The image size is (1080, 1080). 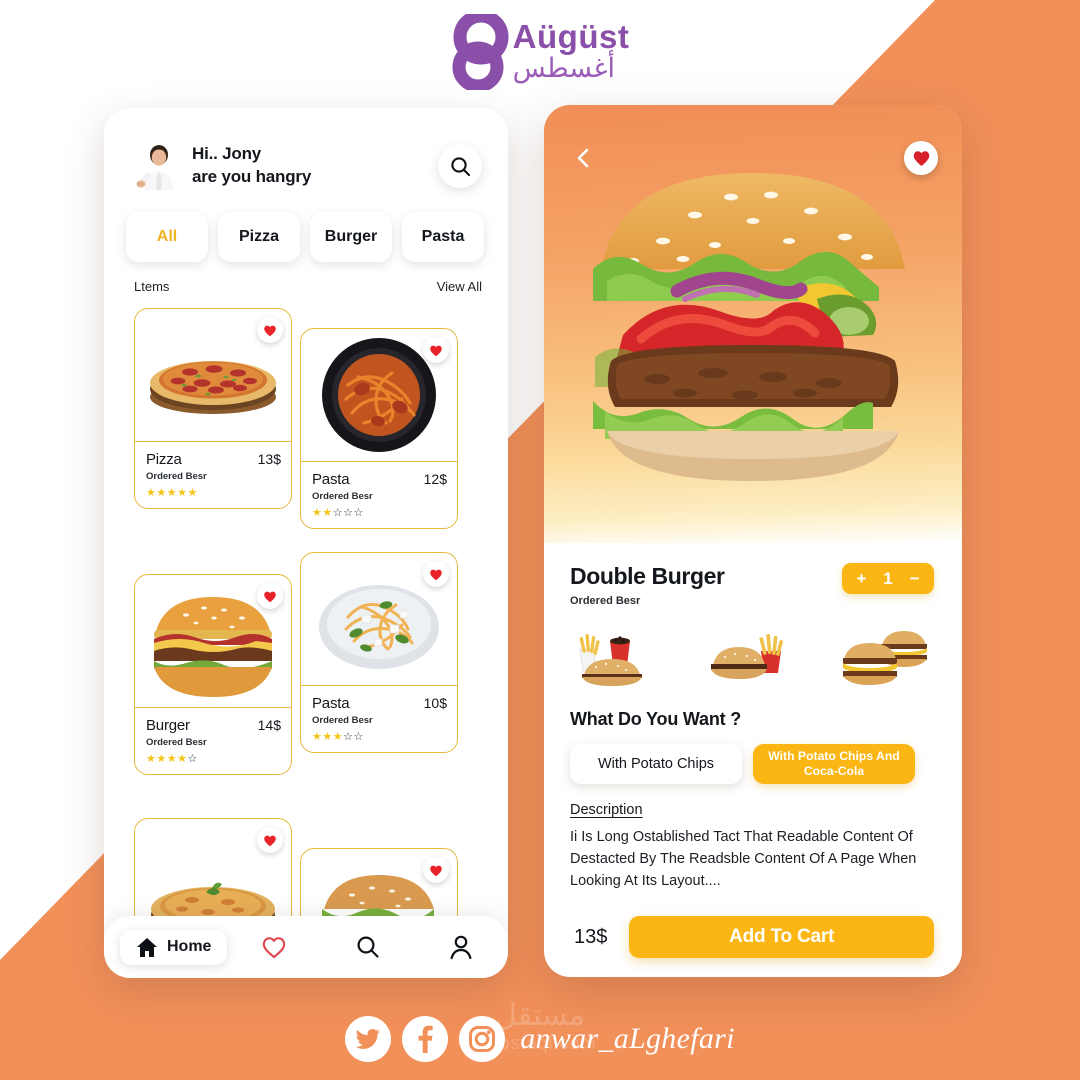 What do you see at coordinates (213, 408) in the screenshot?
I see `item-card: Pizza 13$ Ordered Besr ★★★★★` at bounding box center [213, 408].